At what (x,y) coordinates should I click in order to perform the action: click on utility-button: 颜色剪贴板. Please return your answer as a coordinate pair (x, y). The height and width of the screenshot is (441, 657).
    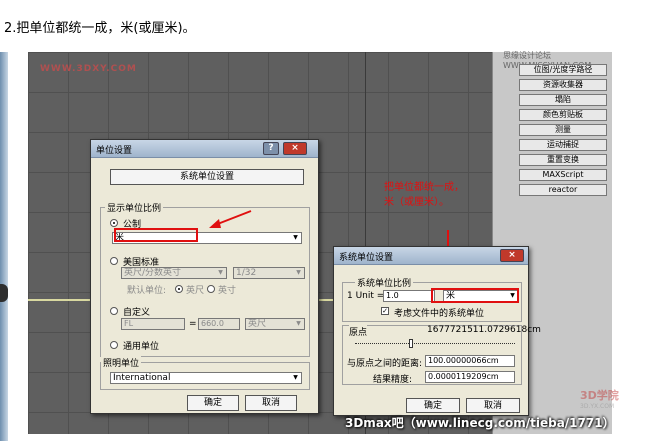
    Looking at the image, I should click on (563, 115).